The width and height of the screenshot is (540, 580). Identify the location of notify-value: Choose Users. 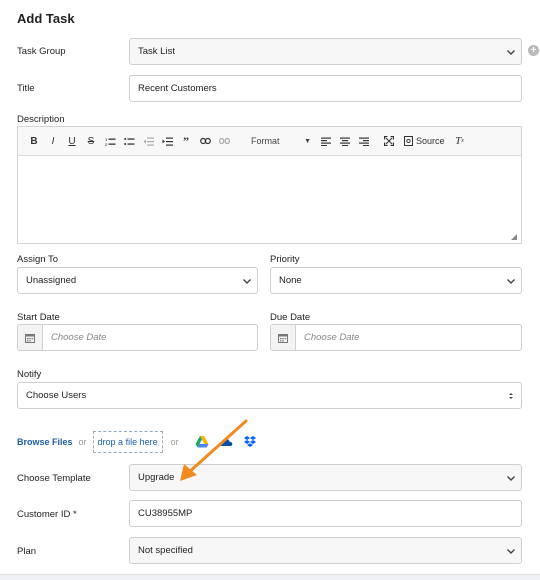
(56, 395).